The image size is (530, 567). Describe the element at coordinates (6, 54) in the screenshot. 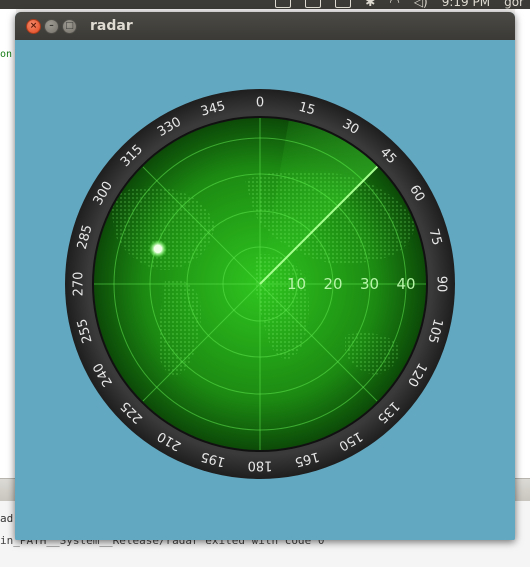

I see `background-editor-fragment: on` at that location.